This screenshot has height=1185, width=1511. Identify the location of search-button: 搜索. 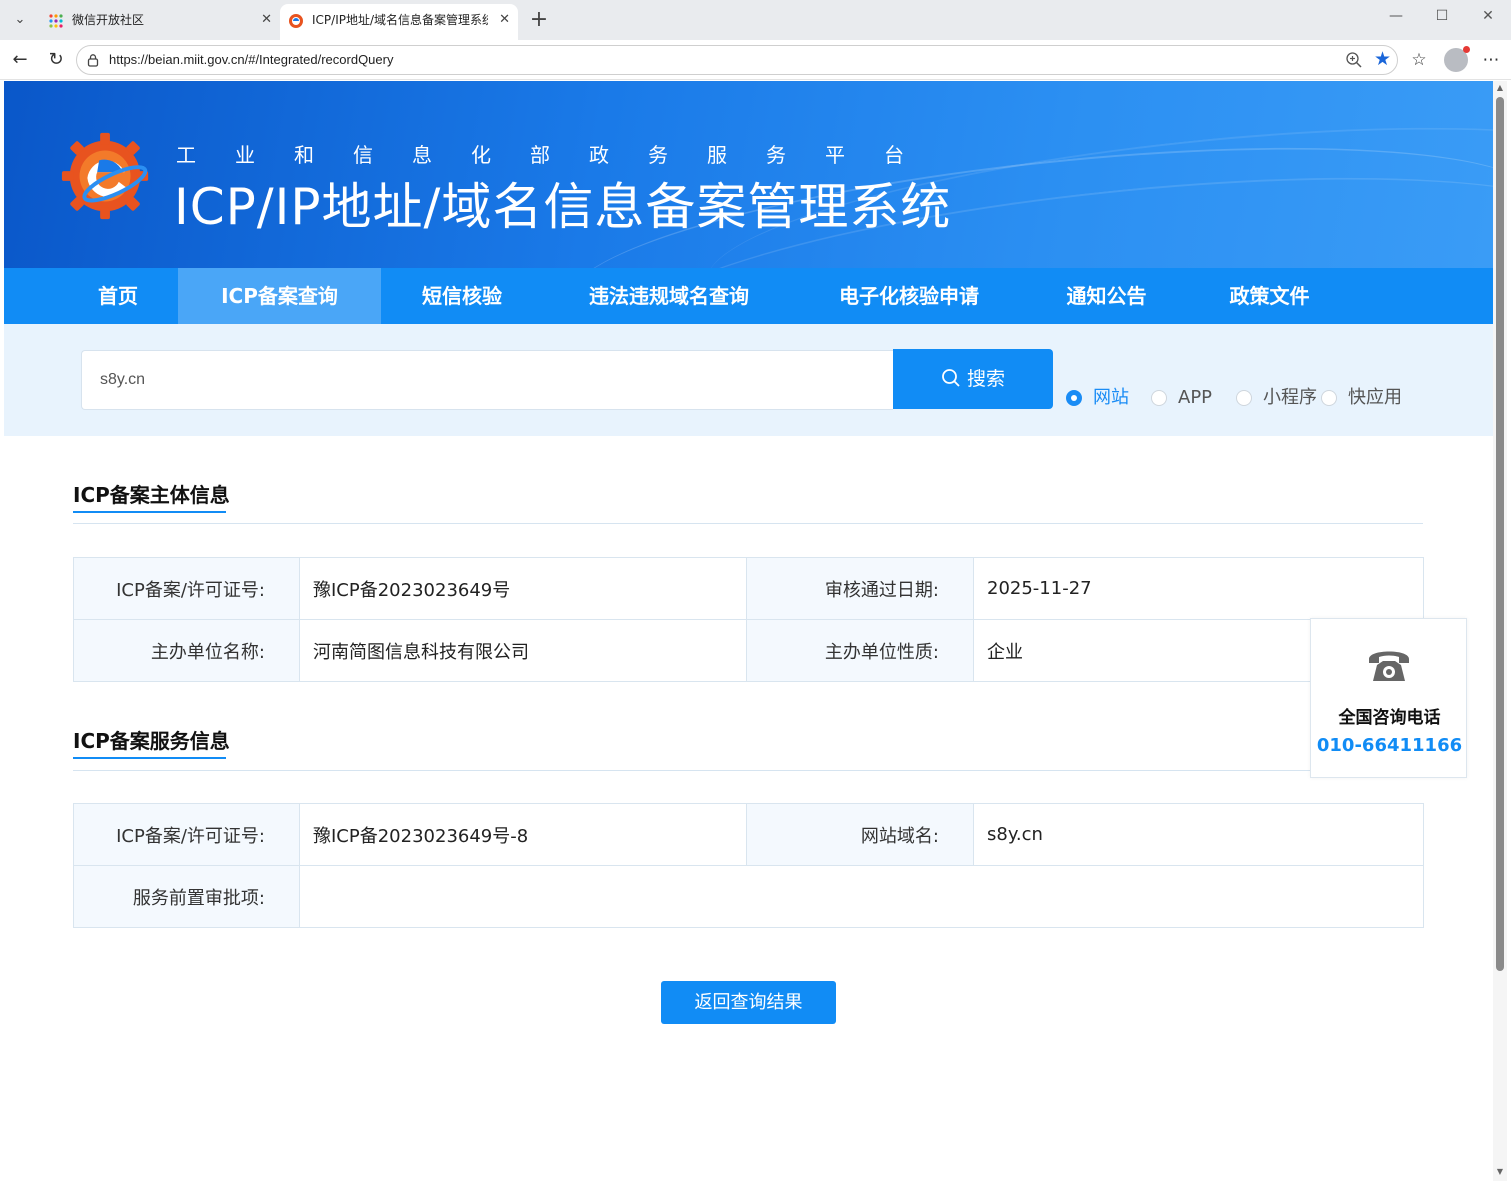
(973, 379).